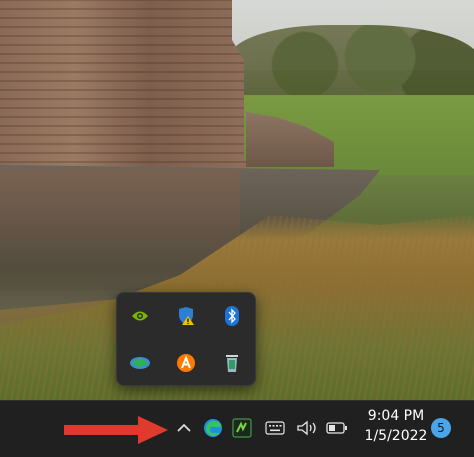 Image resolution: width=474 pixels, height=457 pixels. Describe the element at coordinates (337, 428) in the screenshot. I see `battery-icon` at that location.